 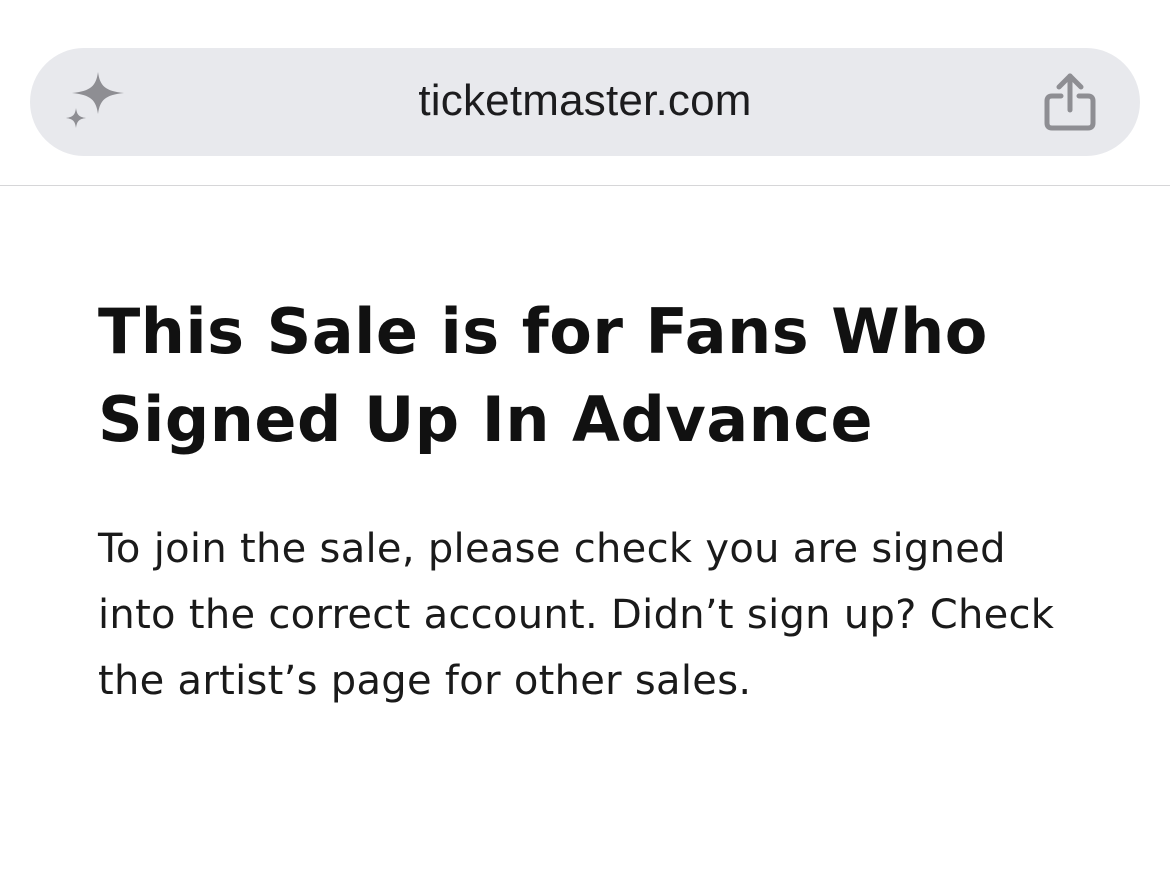 What do you see at coordinates (1070, 102) in the screenshot?
I see `share-icon` at bounding box center [1070, 102].